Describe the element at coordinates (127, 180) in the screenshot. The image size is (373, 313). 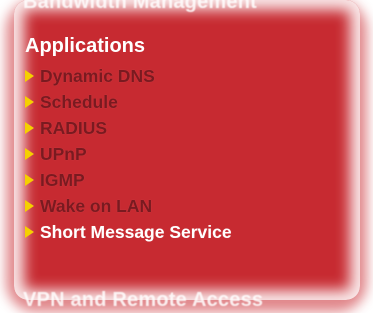
I see `menu-item-igmp: IGMP` at that location.